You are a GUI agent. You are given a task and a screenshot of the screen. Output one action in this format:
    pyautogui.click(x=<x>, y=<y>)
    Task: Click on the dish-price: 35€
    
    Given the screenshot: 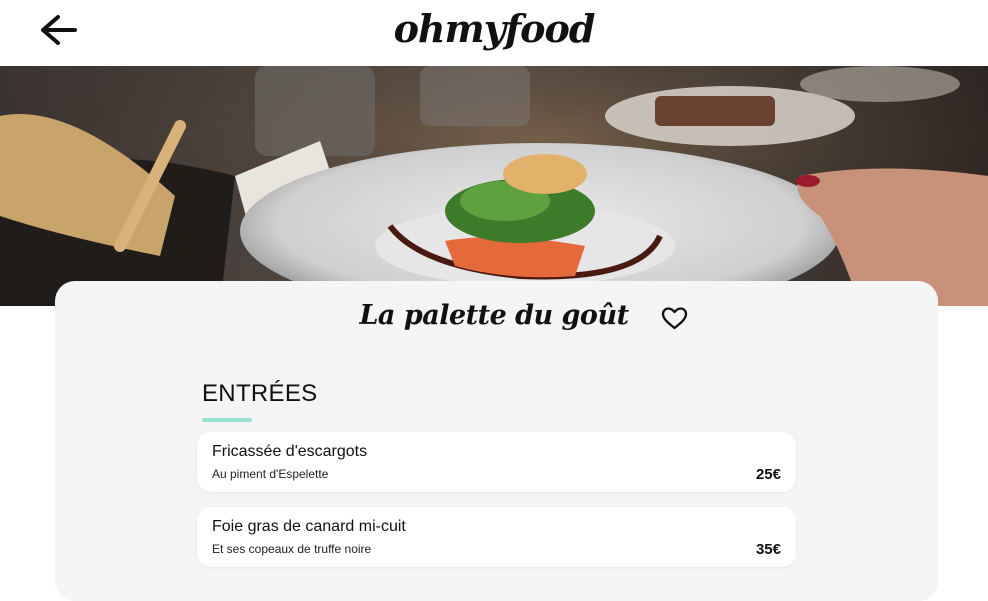 What is the action you would take?
    pyautogui.click(x=768, y=549)
    